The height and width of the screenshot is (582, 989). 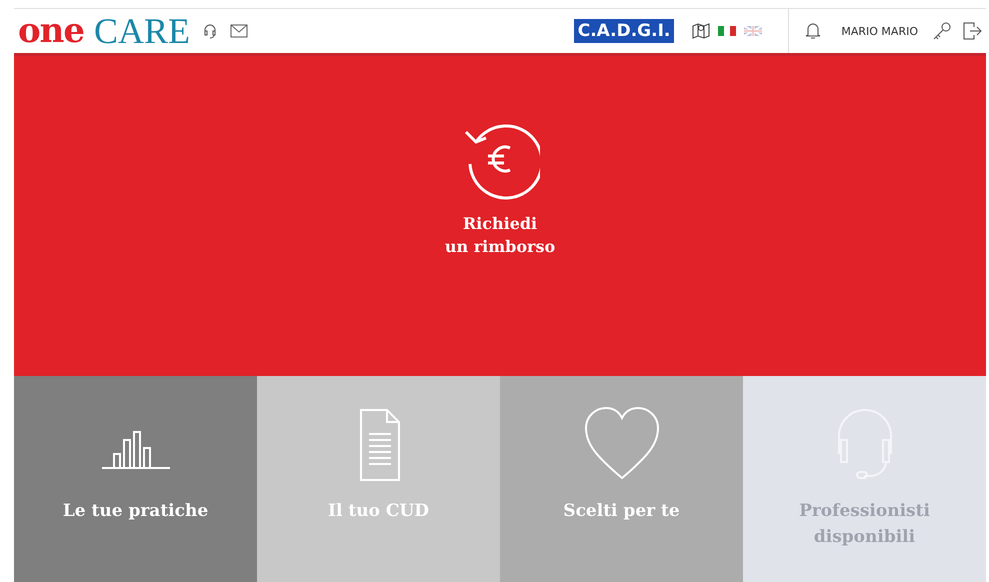 I want to click on map-icon, so click(x=701, y=31).